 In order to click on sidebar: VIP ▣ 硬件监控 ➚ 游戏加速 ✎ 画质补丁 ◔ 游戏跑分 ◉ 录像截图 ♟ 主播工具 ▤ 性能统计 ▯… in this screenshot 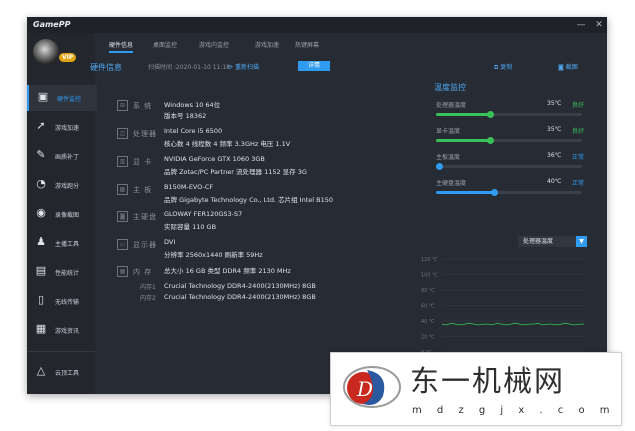, I will do `click(62, 213)`.